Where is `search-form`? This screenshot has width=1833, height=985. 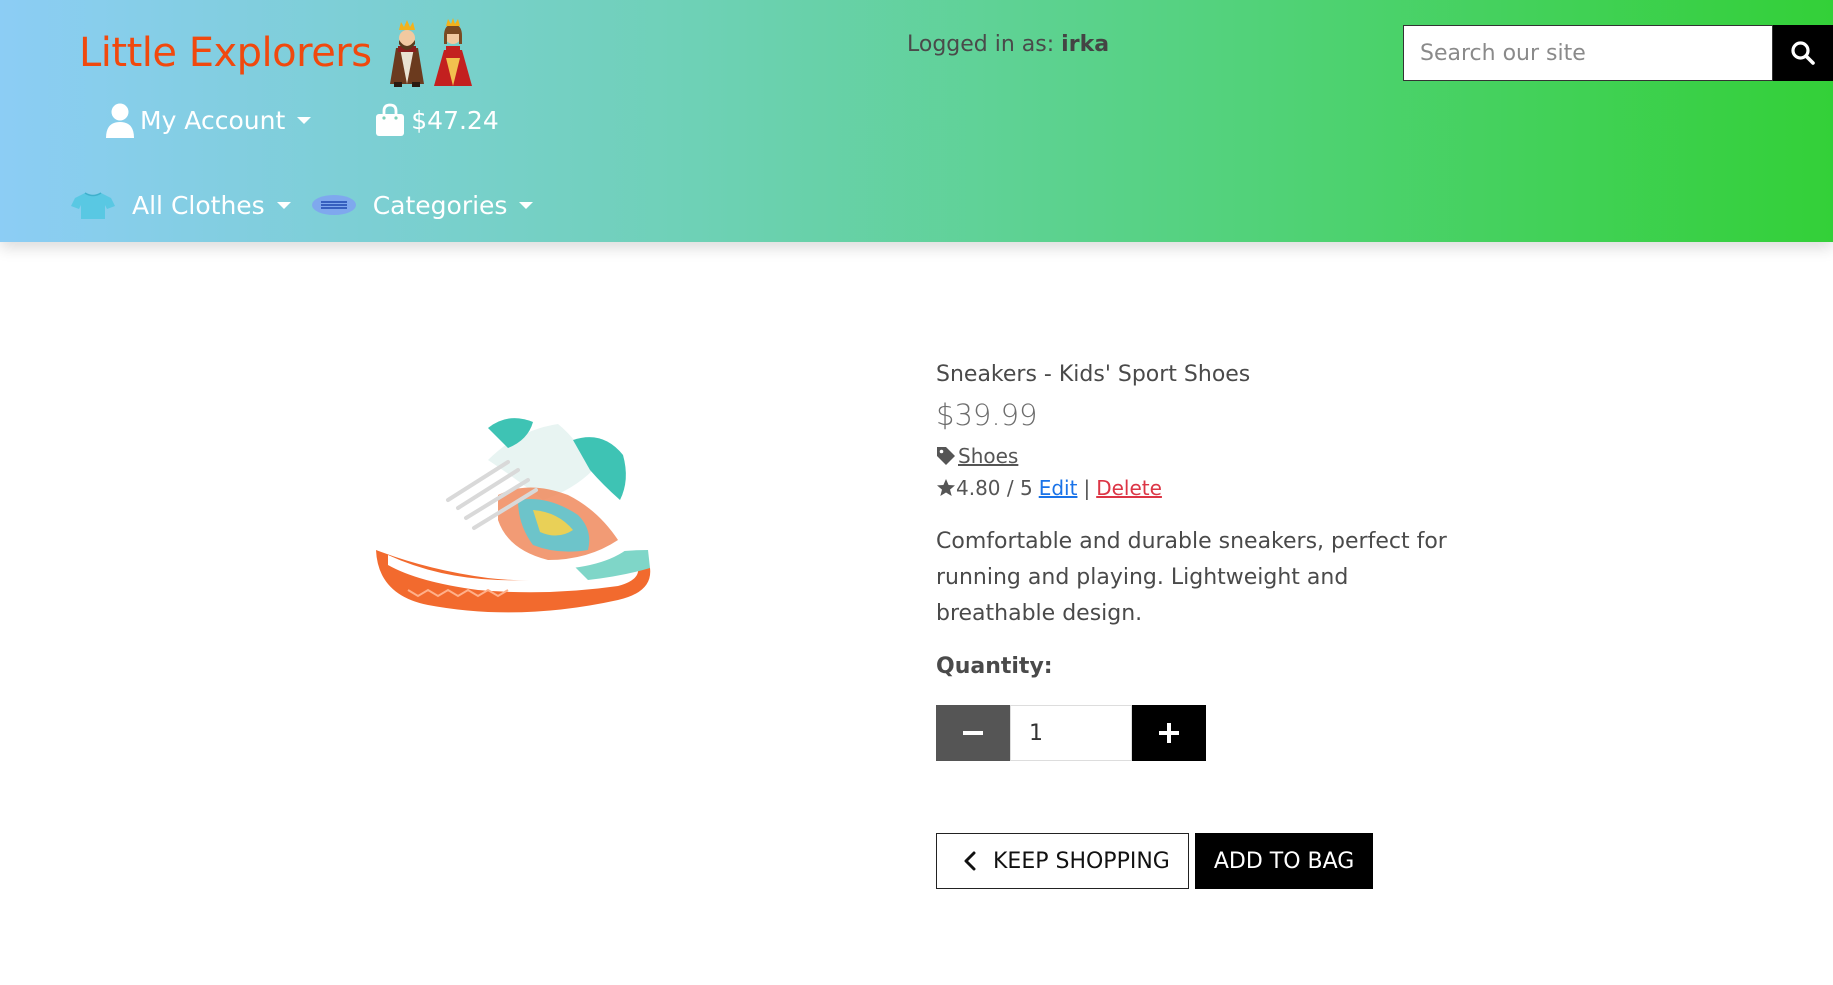 search-form is located at coordinates (1618, 53).